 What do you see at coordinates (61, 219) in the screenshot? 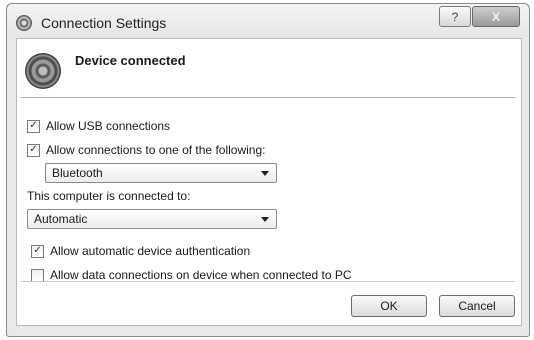
I see `connected-to-value: Automatic` at bounding box center [61, 219].